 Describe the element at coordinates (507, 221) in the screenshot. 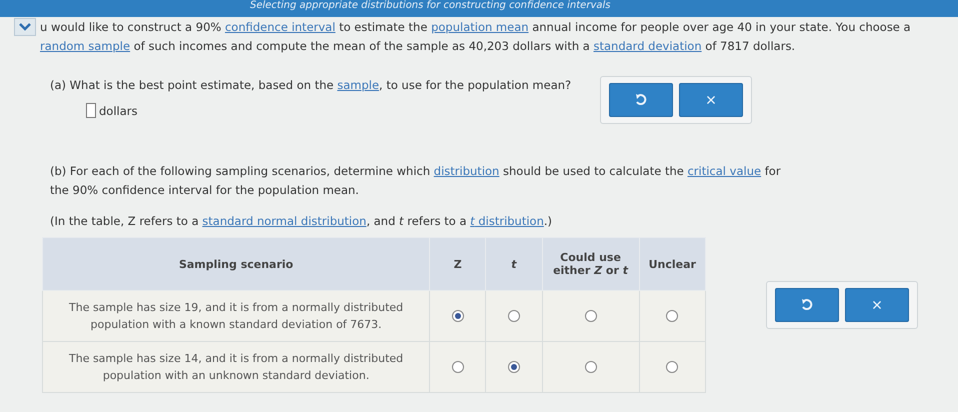

I see `link: t distribution` at that location.